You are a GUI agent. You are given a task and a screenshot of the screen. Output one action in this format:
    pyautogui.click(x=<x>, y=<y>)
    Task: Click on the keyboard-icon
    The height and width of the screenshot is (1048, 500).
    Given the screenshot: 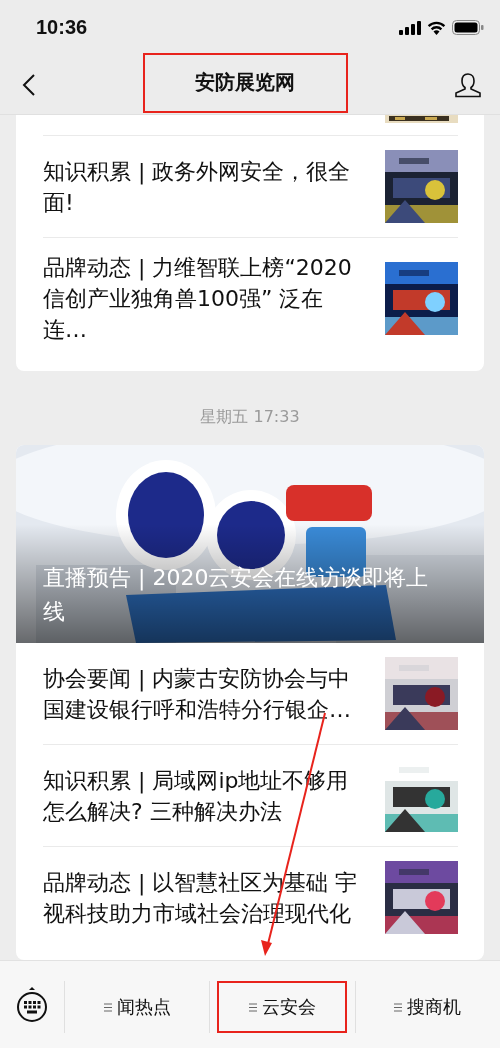 What is the action you would take?
    pyautogui.click(x=32, y=1005)
    